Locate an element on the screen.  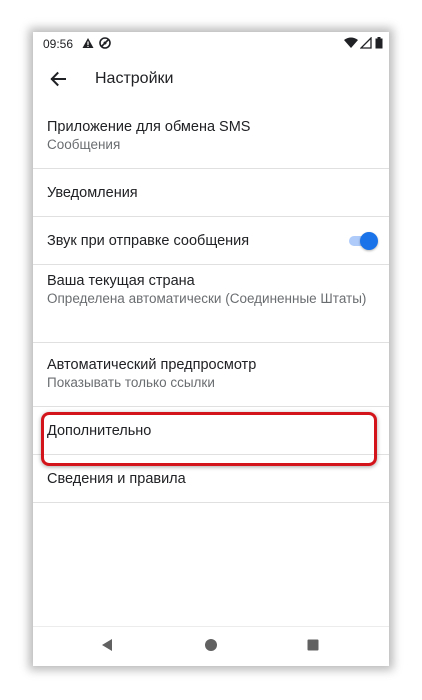
settings-item-subtitle: Сообщения is located at coordinates (84, 144).